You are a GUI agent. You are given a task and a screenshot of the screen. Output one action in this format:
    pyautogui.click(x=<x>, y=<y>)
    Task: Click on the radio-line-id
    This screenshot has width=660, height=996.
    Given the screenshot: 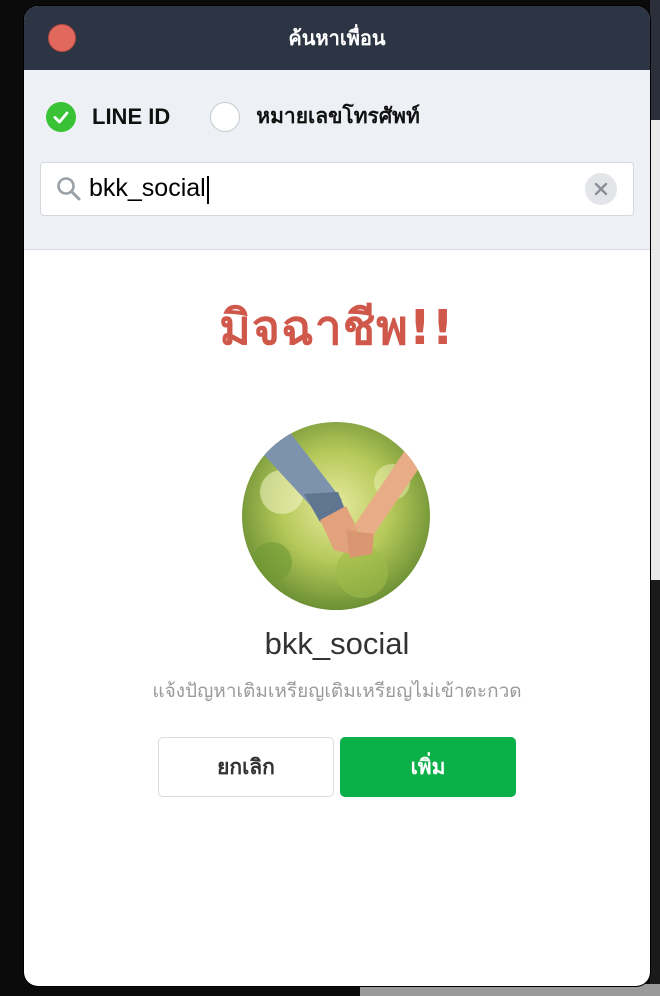 What is the action you would take?
    pyautogui.click(x=61, y=116)
    